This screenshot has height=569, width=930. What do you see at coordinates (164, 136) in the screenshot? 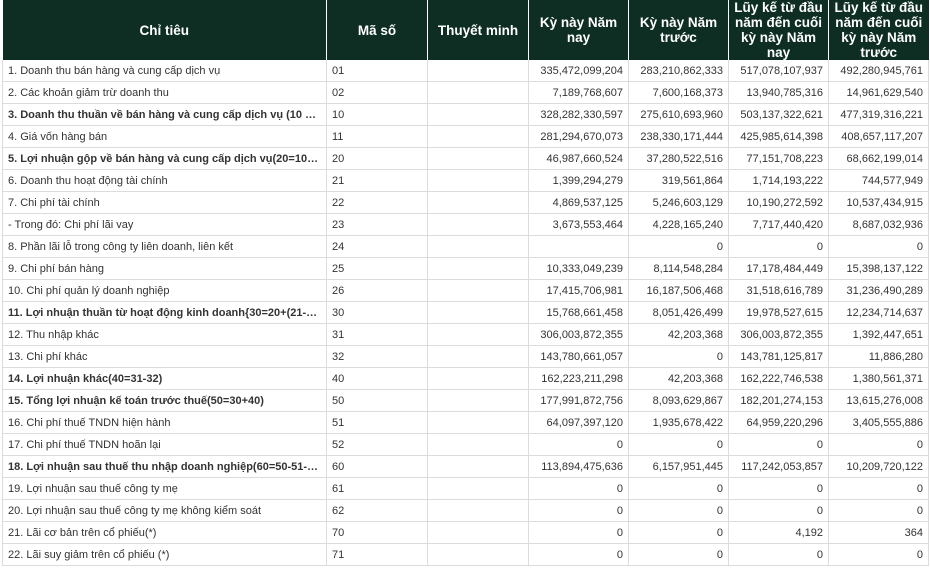
I see `row-indicator-name: 4. Giá vốn hàng bán` at bounding box center [164, 136].